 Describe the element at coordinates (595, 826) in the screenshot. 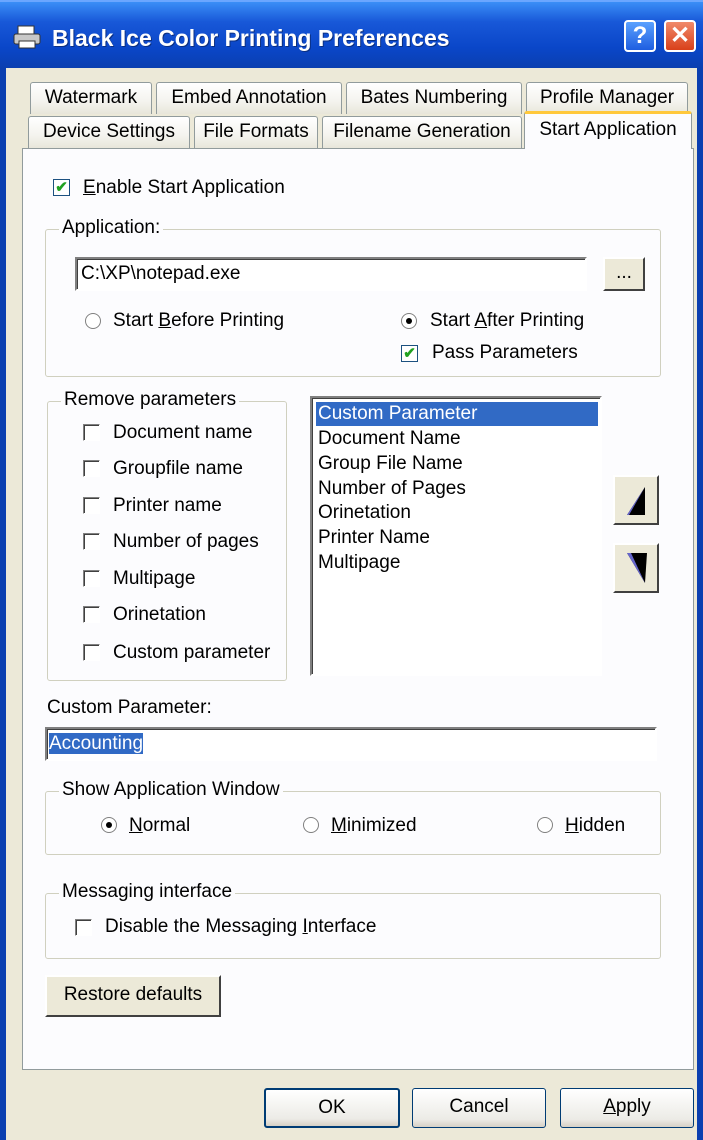

I see `show-hidden-label: Hidden` at that location.